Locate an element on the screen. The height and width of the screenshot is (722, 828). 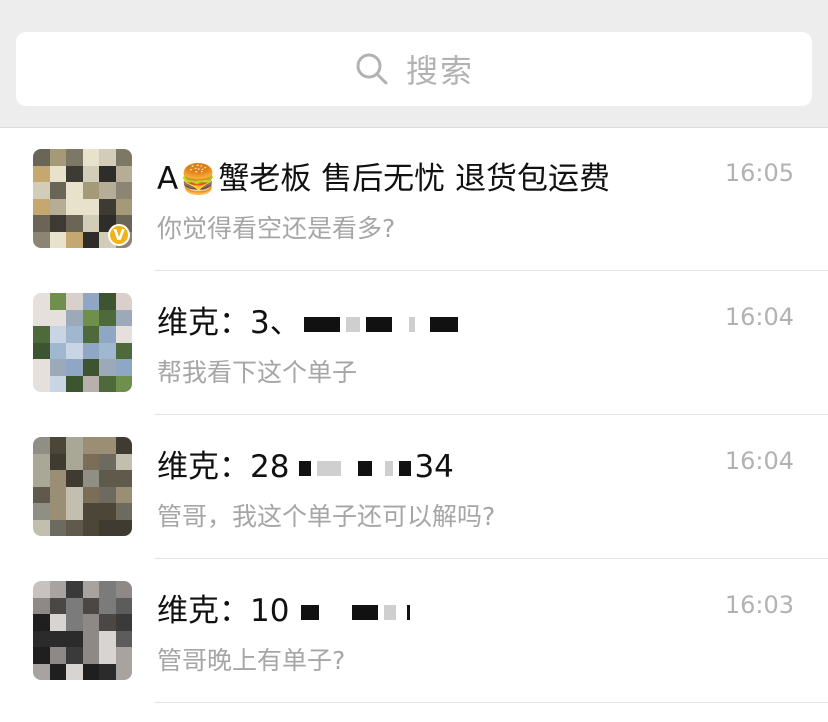
search-icon is located at coordinates (372, 69).